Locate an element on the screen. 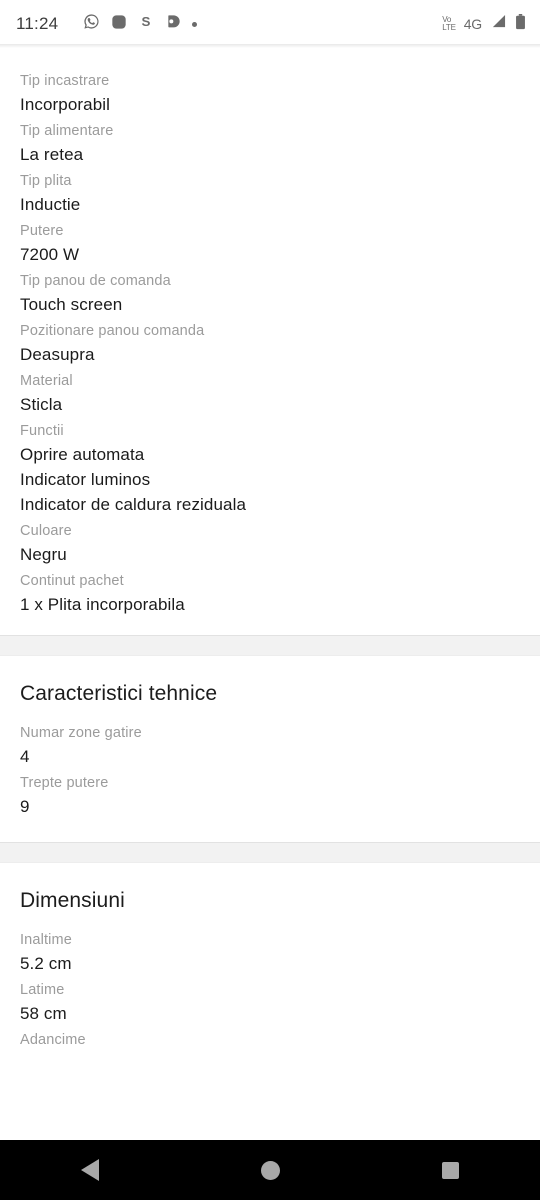 The width and height of the screenshot is (540, 1200). back-button is located at coordinates (90, 1170).